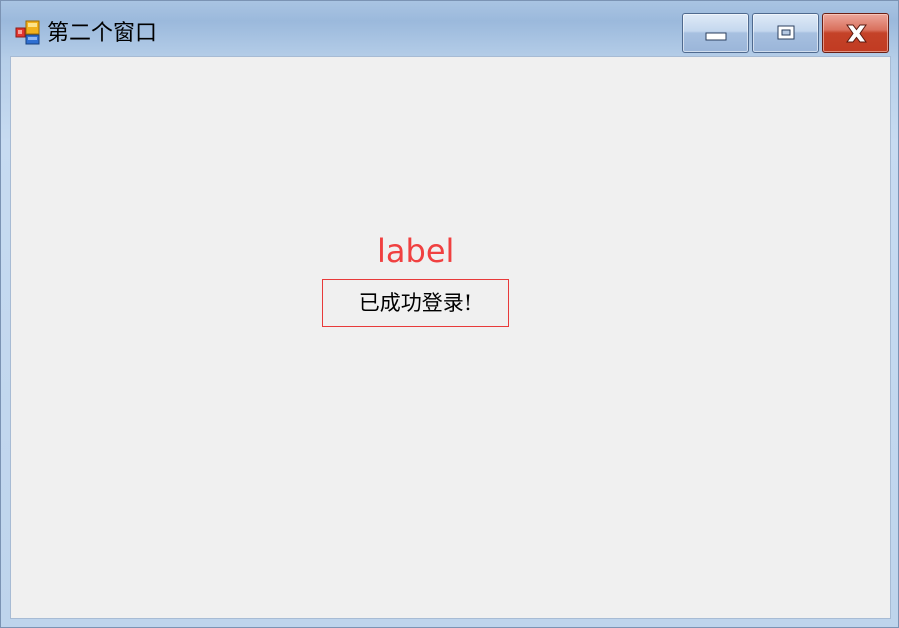 This screenshot has height=628, width=899. What do you see at coordinates (416, 251) in the screenshot?
I see `label-text: label` at bounding box center [416, 251].